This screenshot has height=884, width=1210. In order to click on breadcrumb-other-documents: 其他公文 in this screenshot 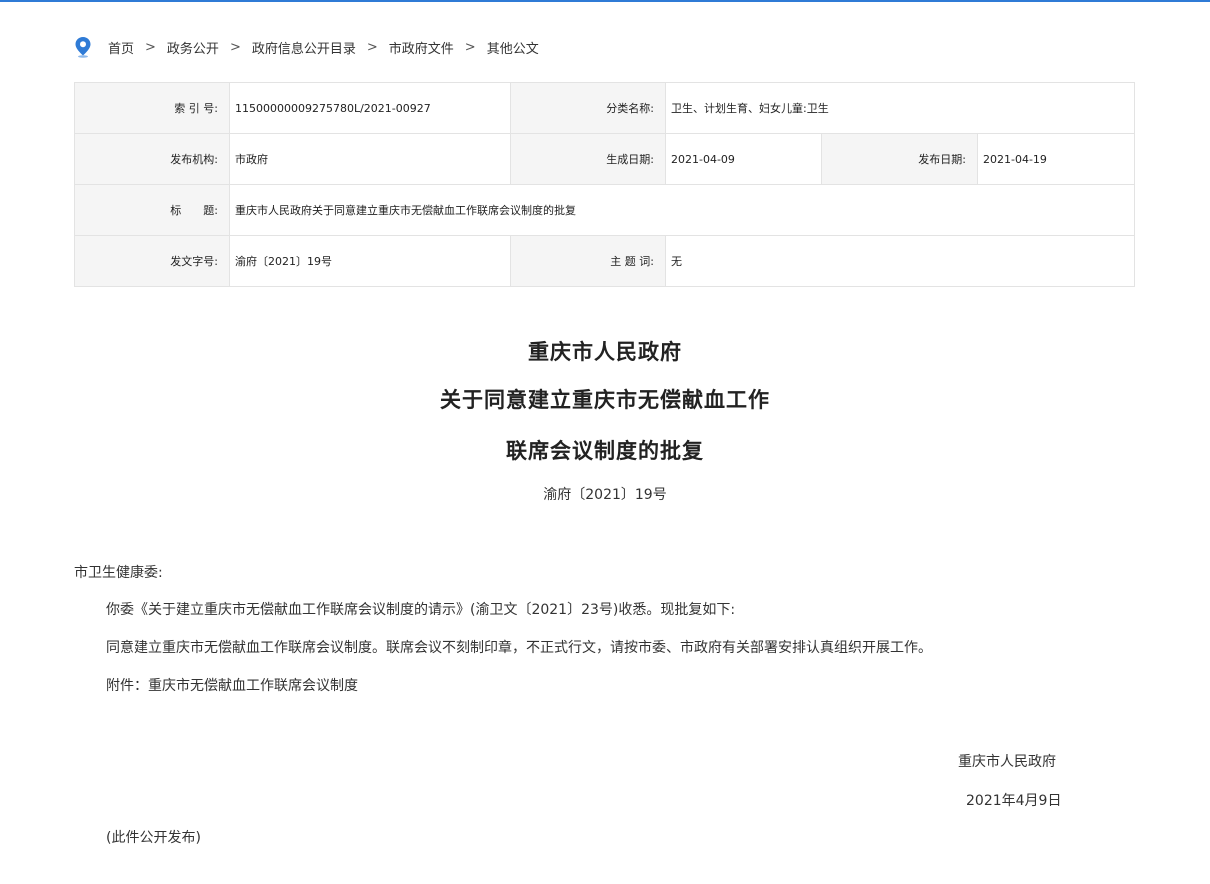, I will do `click(513, 47)`.